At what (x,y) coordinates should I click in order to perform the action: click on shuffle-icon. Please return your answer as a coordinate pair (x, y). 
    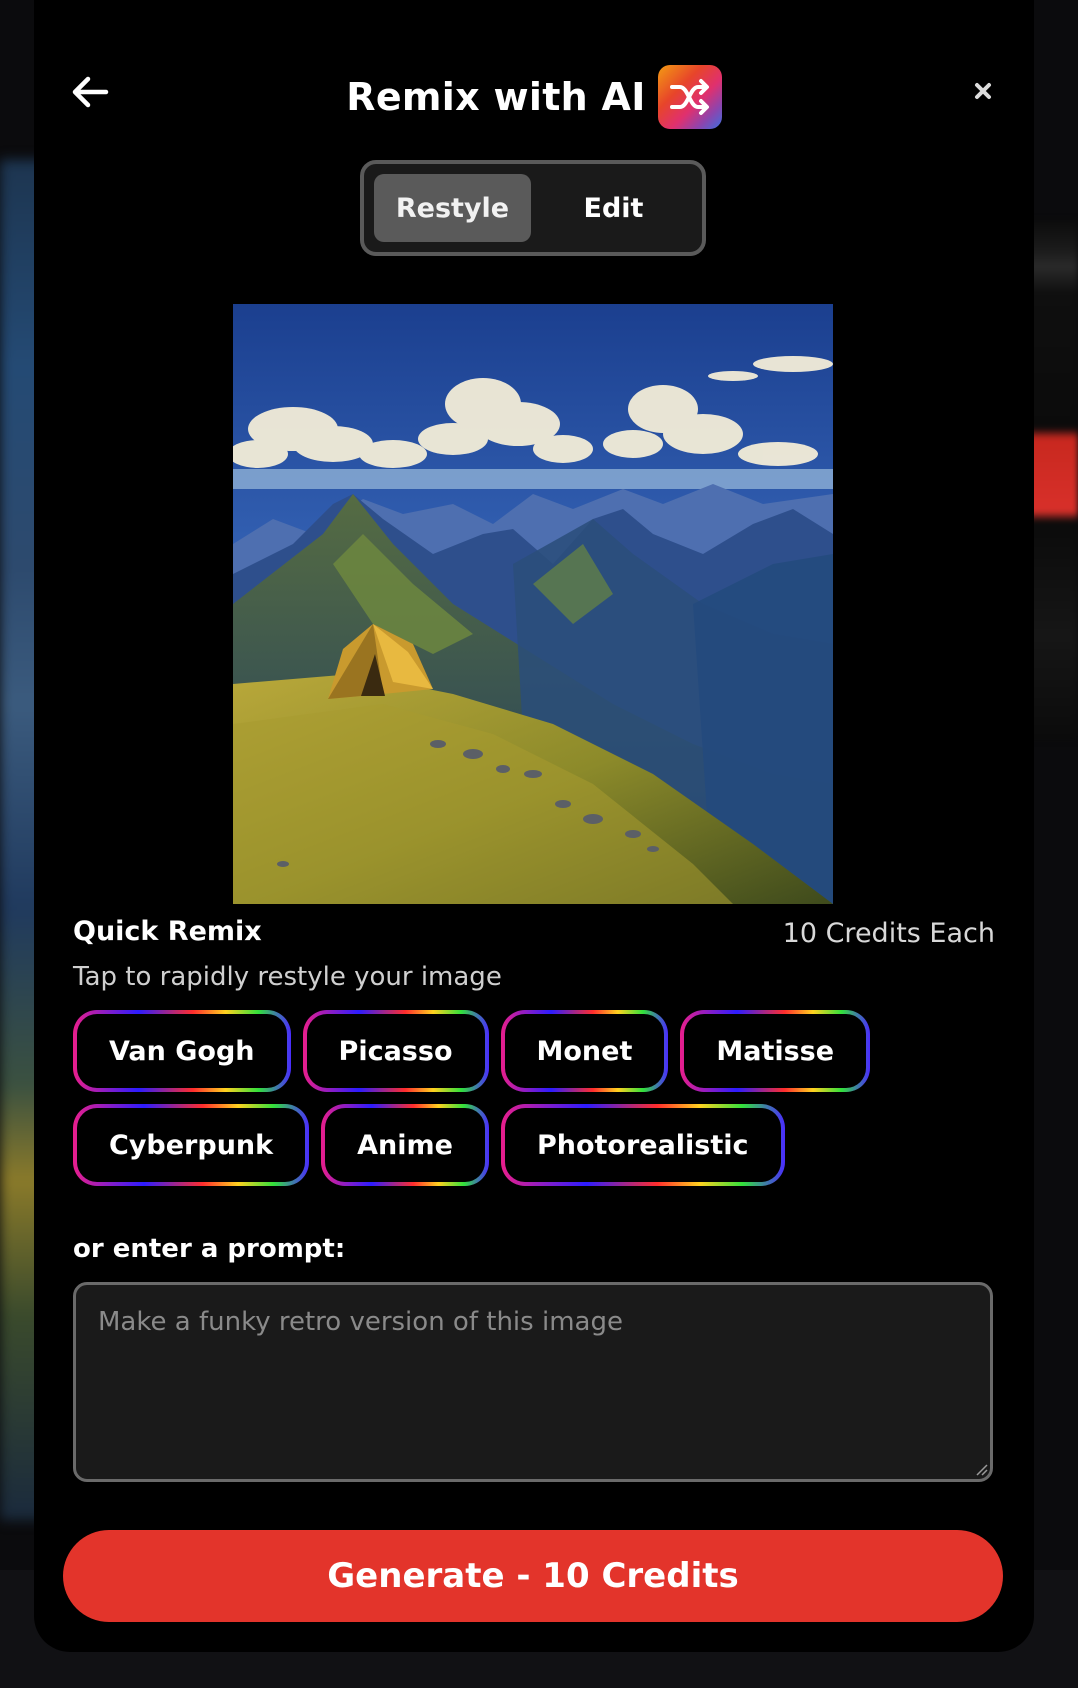
    Looking at the image, I should click on (689, 97).